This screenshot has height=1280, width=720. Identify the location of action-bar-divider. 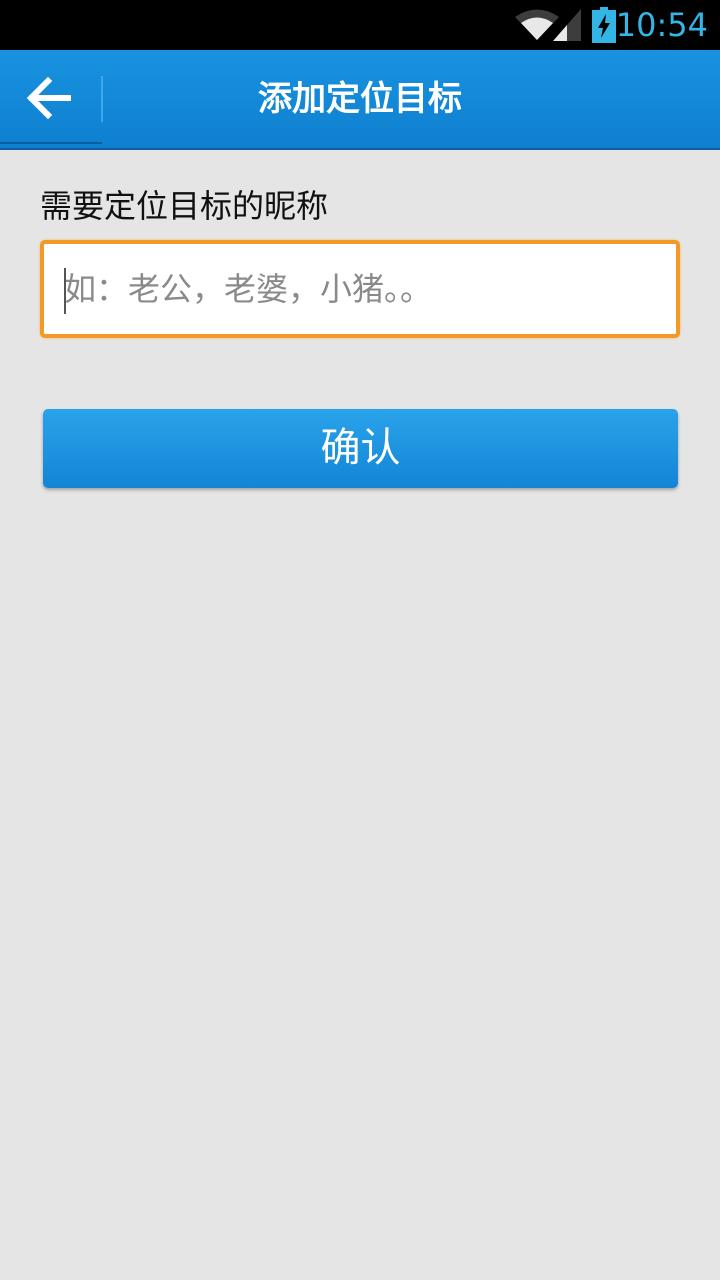
(102, 99).